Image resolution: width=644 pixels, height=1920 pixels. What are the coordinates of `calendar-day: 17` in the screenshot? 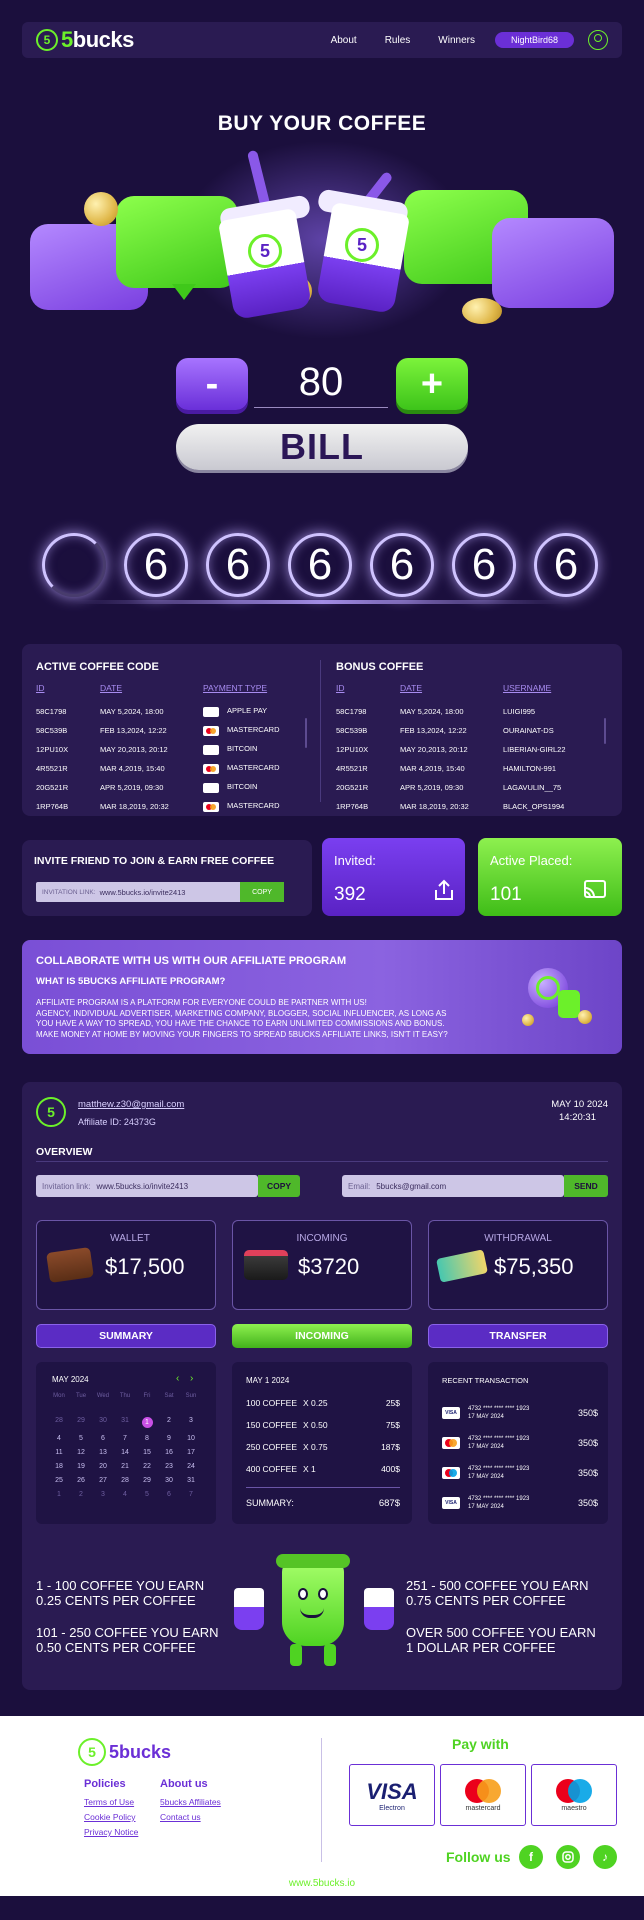 It's located at (191, 1452).